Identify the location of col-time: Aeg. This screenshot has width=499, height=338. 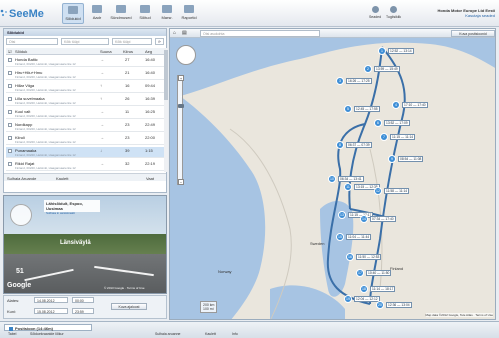
(148, 51).